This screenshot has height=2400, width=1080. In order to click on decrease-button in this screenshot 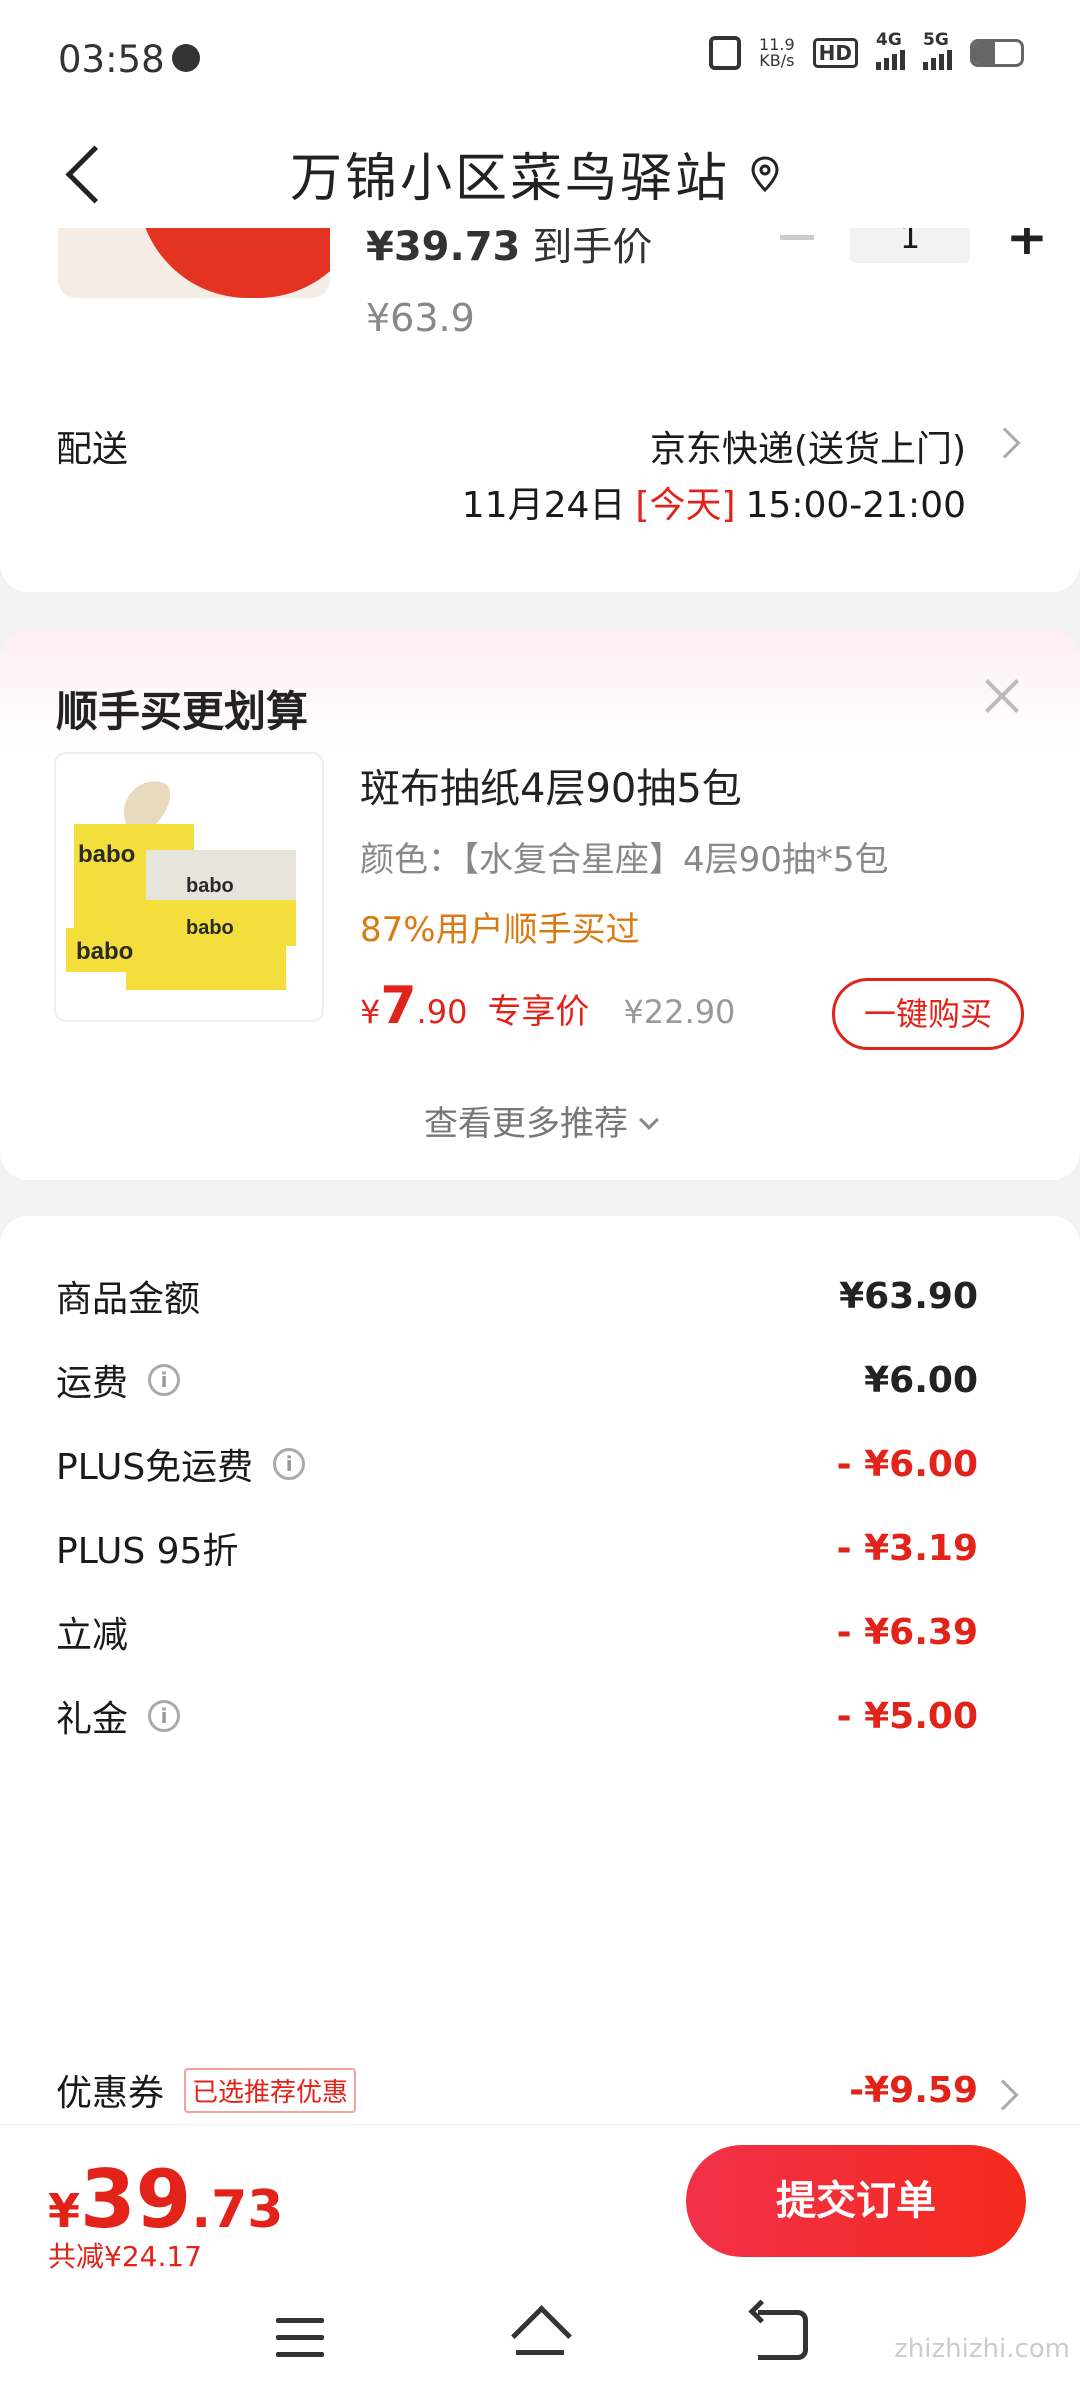, I will do `click(797, 237)`.